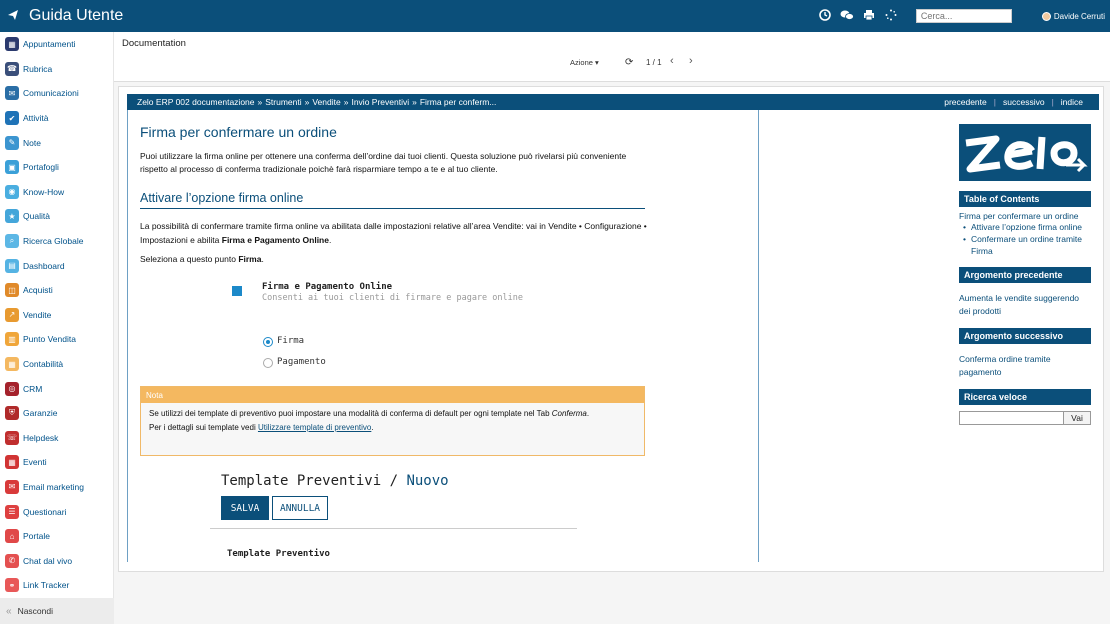 This screenshot has width=1110, height=624. Describe the element at coordinates (154, 43) in the screenshot. I see `breadcrumb: Documentation` at that location.